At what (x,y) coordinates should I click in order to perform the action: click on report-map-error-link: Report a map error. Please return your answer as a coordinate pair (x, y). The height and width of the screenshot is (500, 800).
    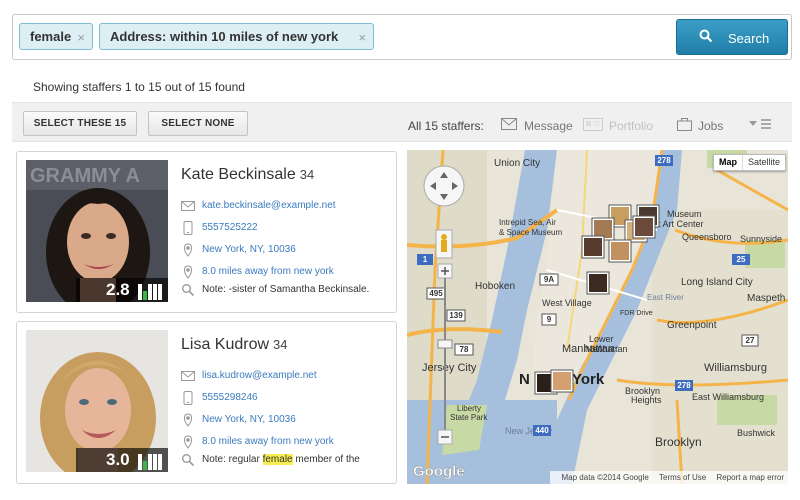
    Looking at the image, I should click on (750, 477).